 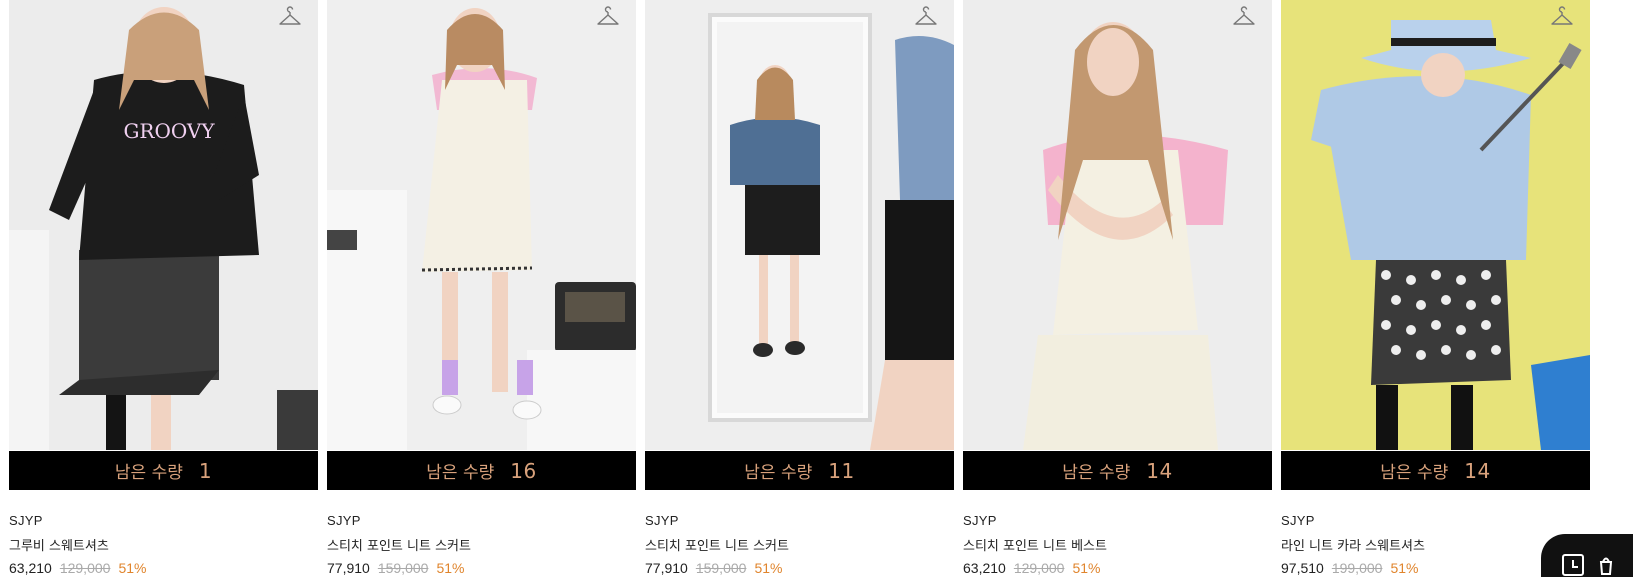 I want to click on product-name: 스티치 포인트 니트 베스트, so click(x=1035, y=544).